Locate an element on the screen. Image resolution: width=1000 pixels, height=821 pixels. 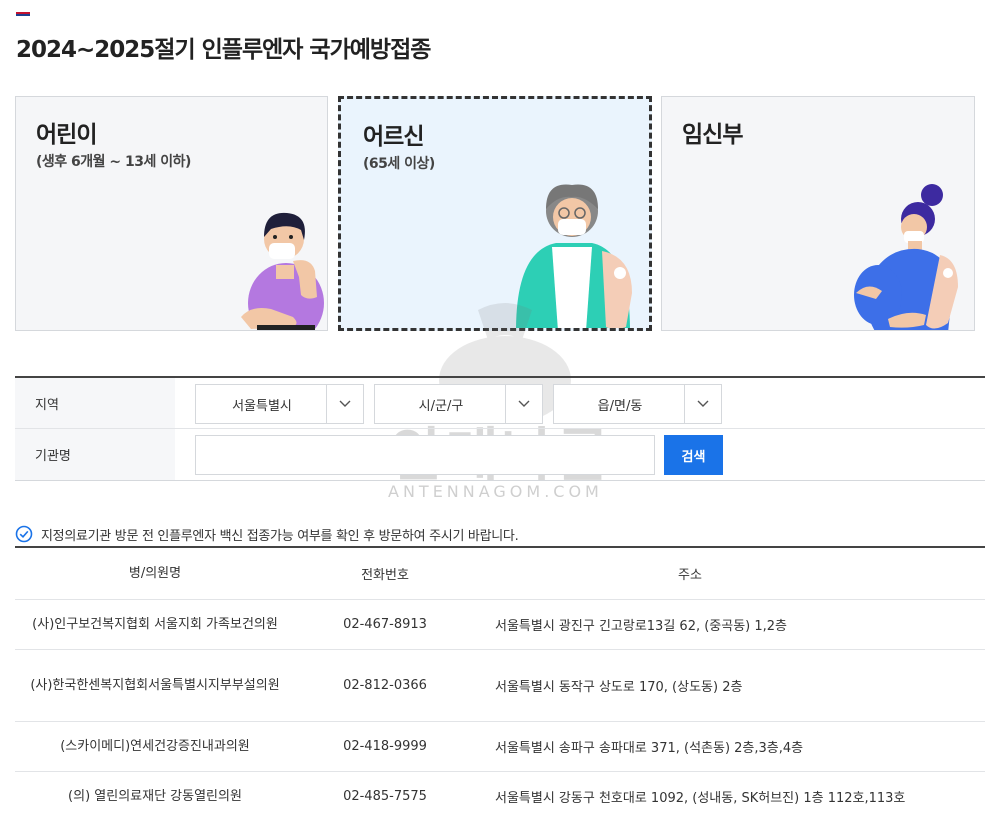
hospital-name: (사)한국한센복지협회서울특별시지부부설의원 is located at coordinates (155, 685).